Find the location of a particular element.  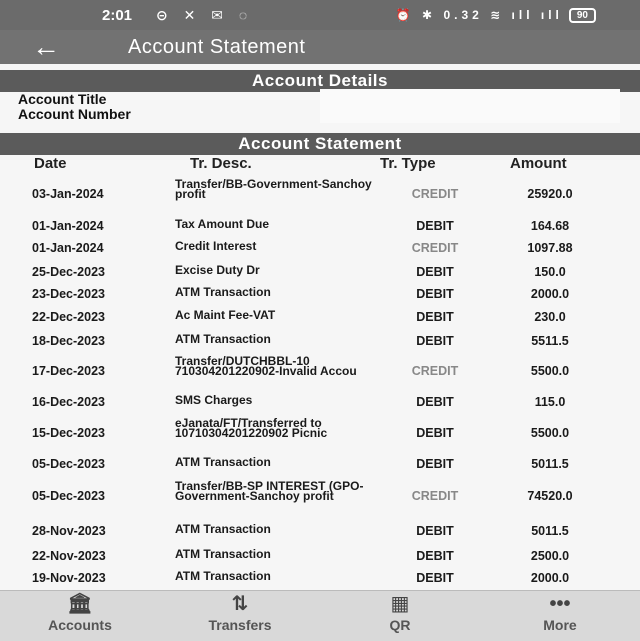

notification-icons: ⊝ ✕ ✉ ◌ is located at coordinates (205, 14).